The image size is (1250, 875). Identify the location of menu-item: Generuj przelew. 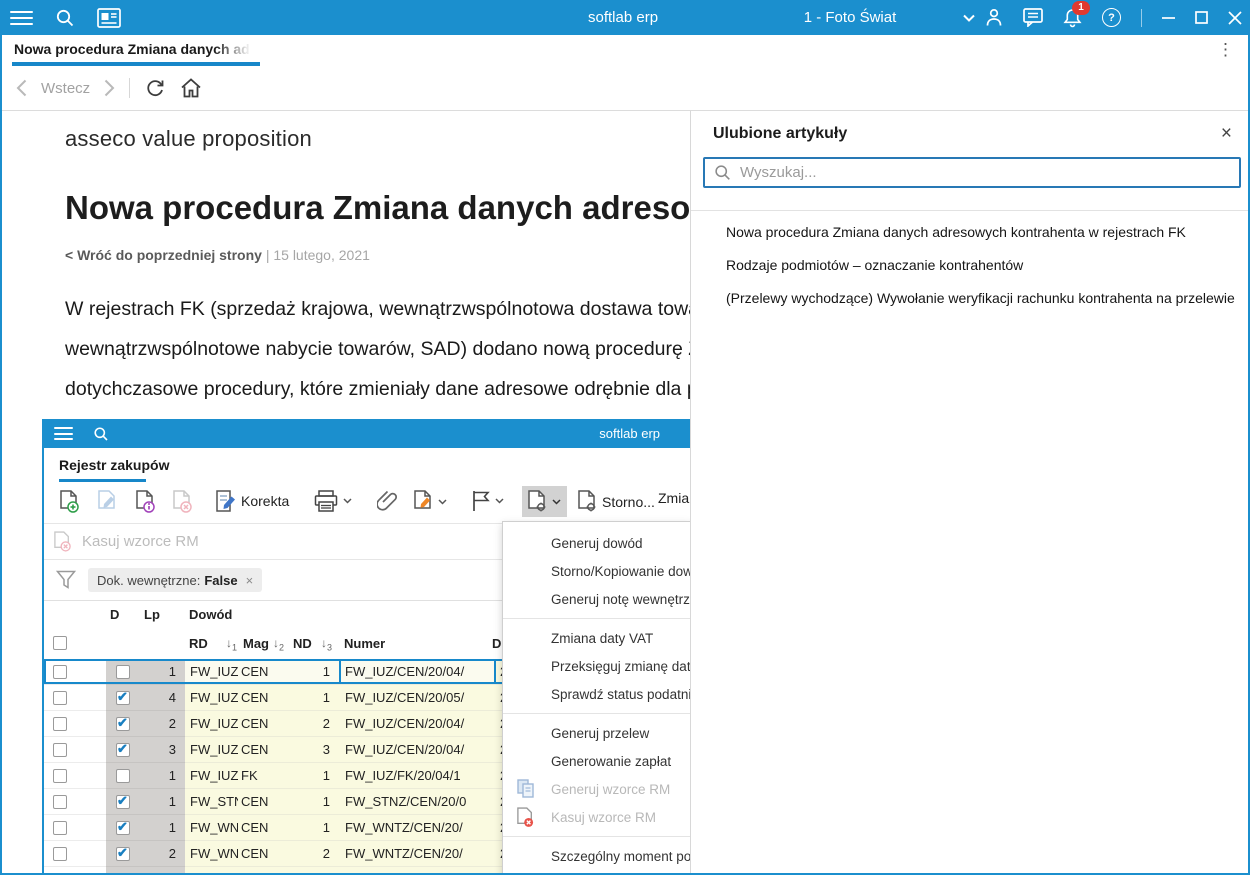
(596, 733).